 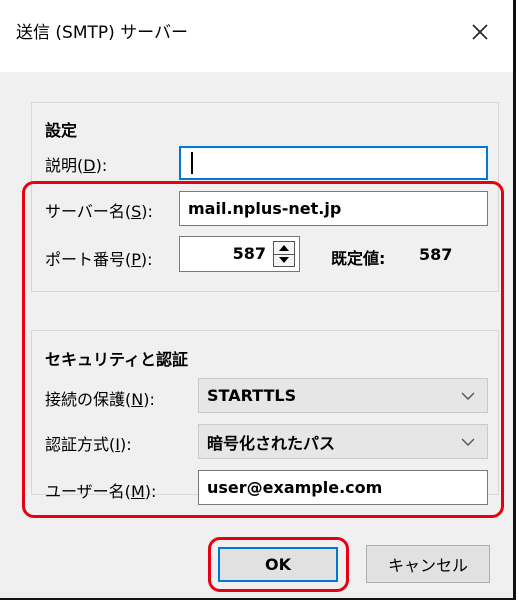 What do you see at coordinates (249, 253) in the screenshot?
I see `port-value: 587` at bounding box center [249, 253].